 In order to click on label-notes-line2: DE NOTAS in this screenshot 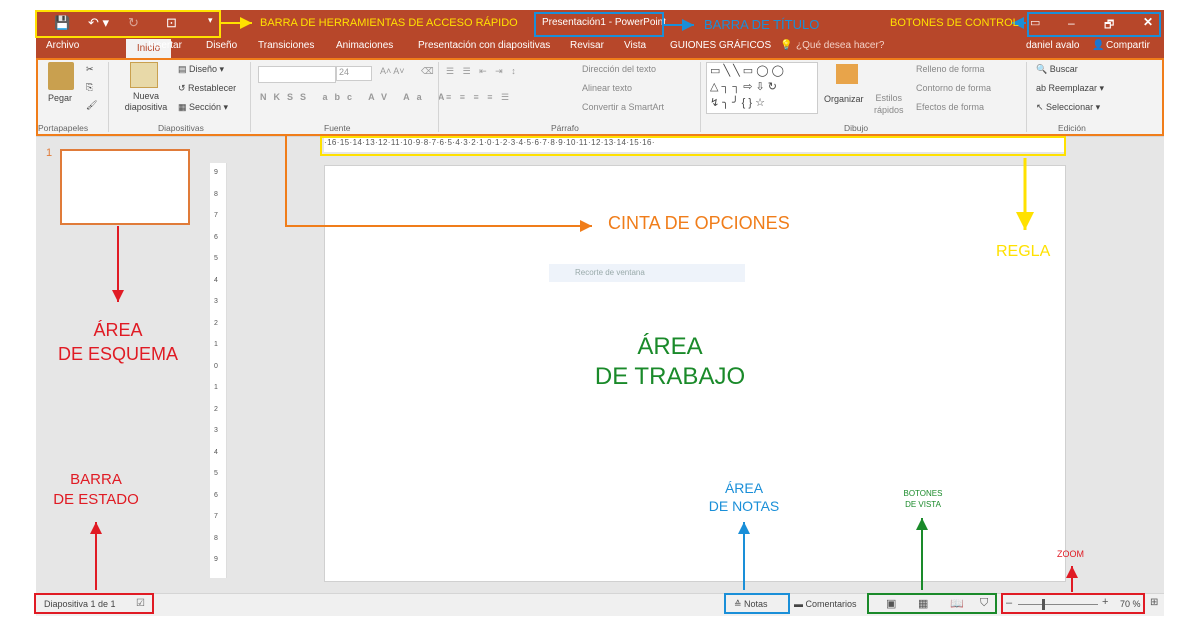, I will do `click(744, 506)`.